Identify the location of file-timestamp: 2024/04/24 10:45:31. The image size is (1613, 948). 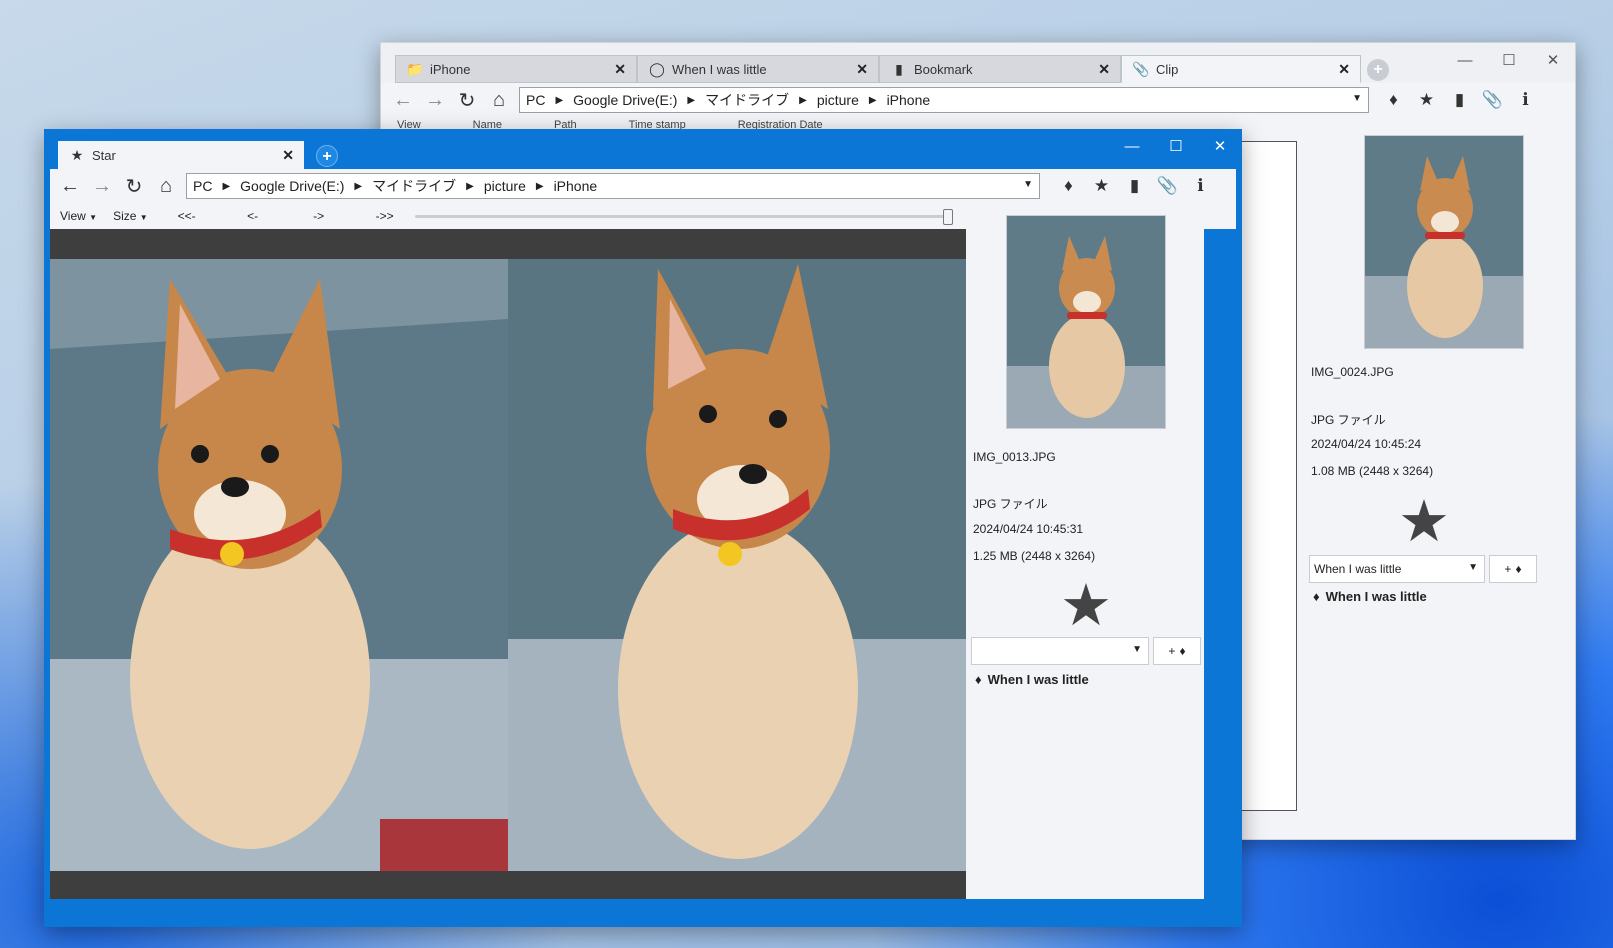
(1028, 529).